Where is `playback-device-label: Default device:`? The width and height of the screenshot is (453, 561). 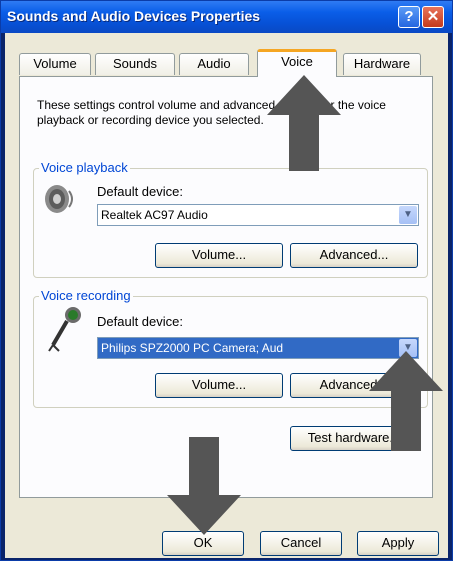
playback-device-label: Default device: is located at coordinates (140, 191).